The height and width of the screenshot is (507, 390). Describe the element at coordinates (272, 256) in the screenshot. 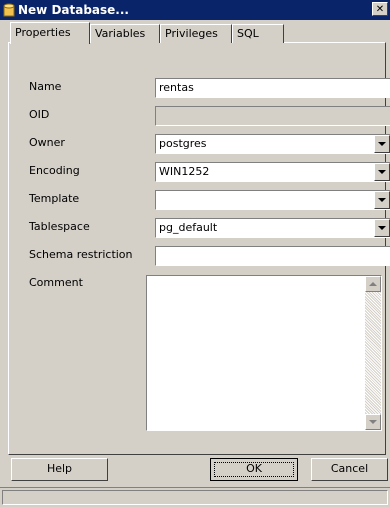

I see `schema-restriction-input` at that location.